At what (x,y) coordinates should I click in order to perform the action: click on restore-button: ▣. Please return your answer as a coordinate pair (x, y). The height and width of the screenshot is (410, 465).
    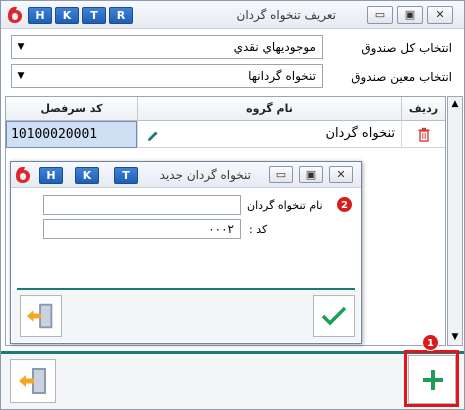
    Looking at the image, I should click on (410, 15).